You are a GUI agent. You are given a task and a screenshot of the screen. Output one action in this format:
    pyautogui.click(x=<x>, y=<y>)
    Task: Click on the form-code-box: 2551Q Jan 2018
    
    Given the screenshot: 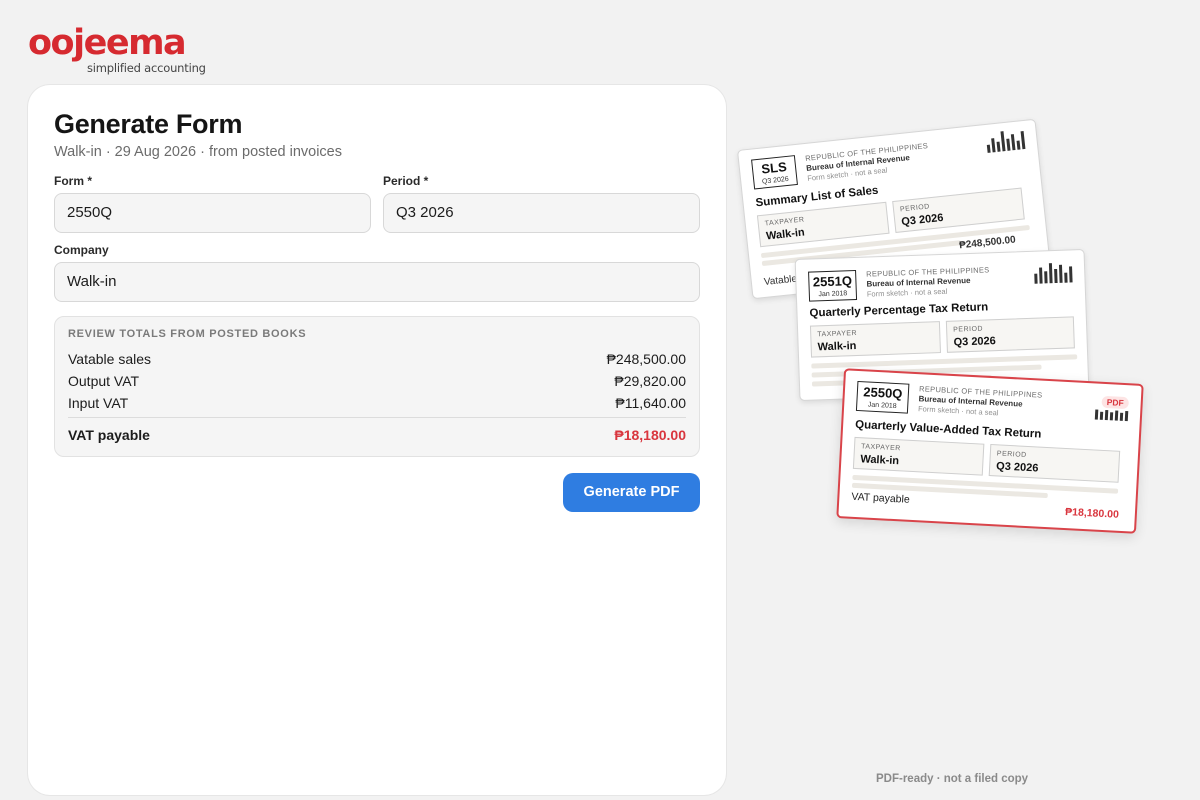 What is the action you would take?
    pyautogui.click(x=833, y=285)
    